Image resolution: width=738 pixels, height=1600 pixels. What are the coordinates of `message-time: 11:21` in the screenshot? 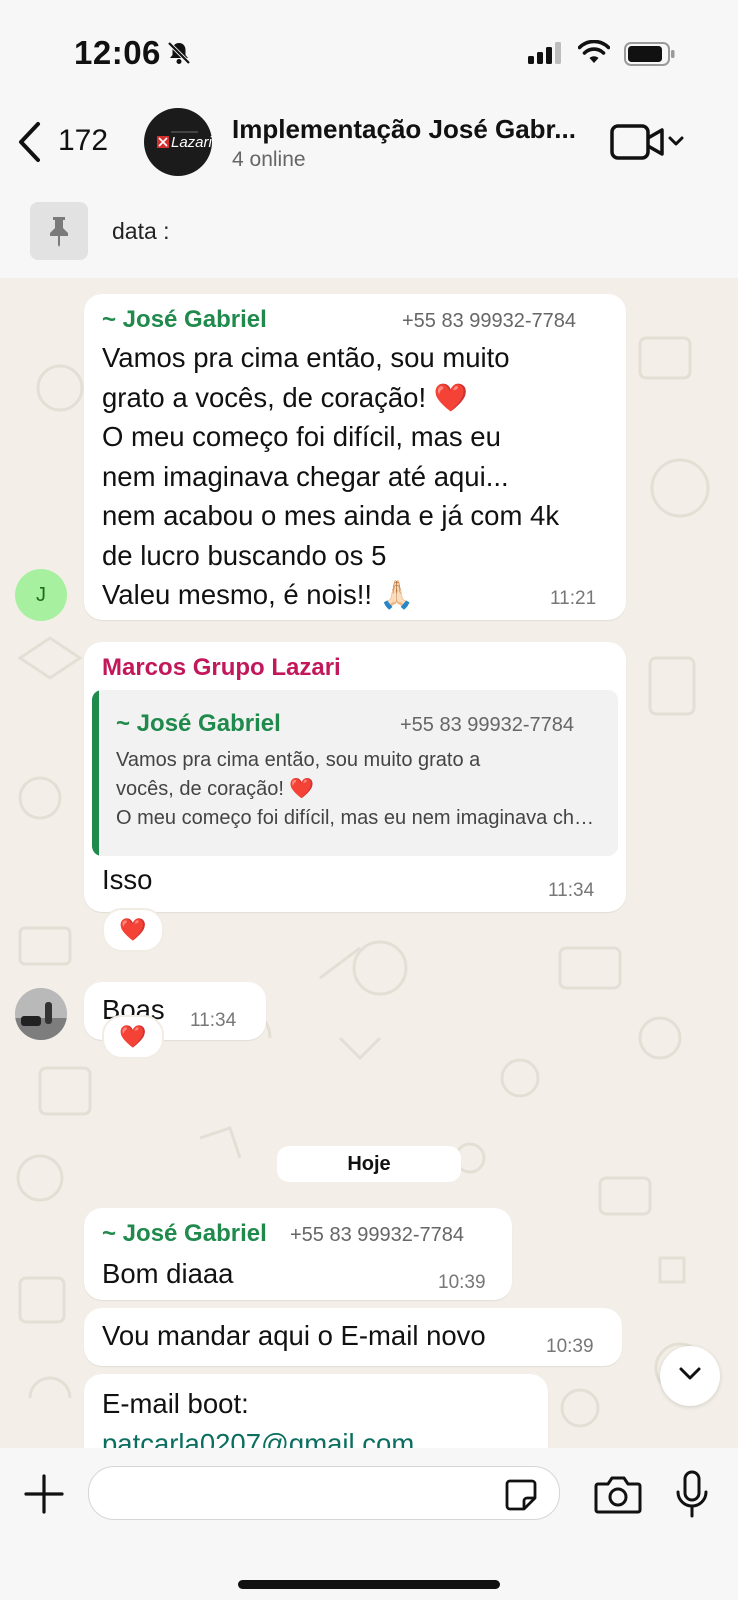 It's located at (573, 598).